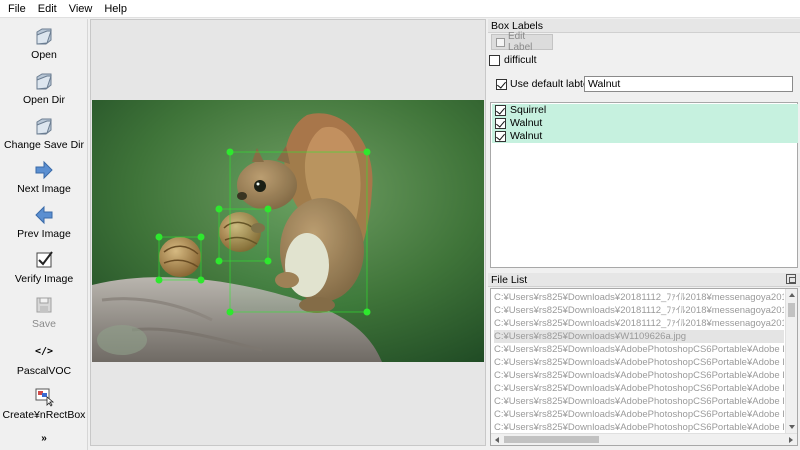 The width and height of the screenshot is (800, 450). Describe the element at coordinates (500, 42) in the screenshot. I see `edit-pencil-icon` at that location.